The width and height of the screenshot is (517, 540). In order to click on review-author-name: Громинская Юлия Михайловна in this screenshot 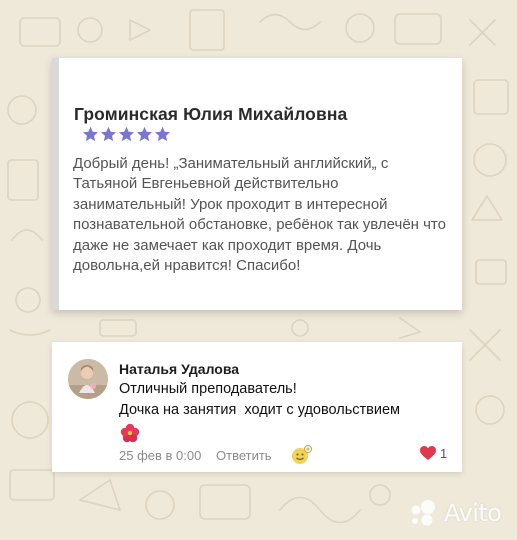, I will do `click(211, 114)`.